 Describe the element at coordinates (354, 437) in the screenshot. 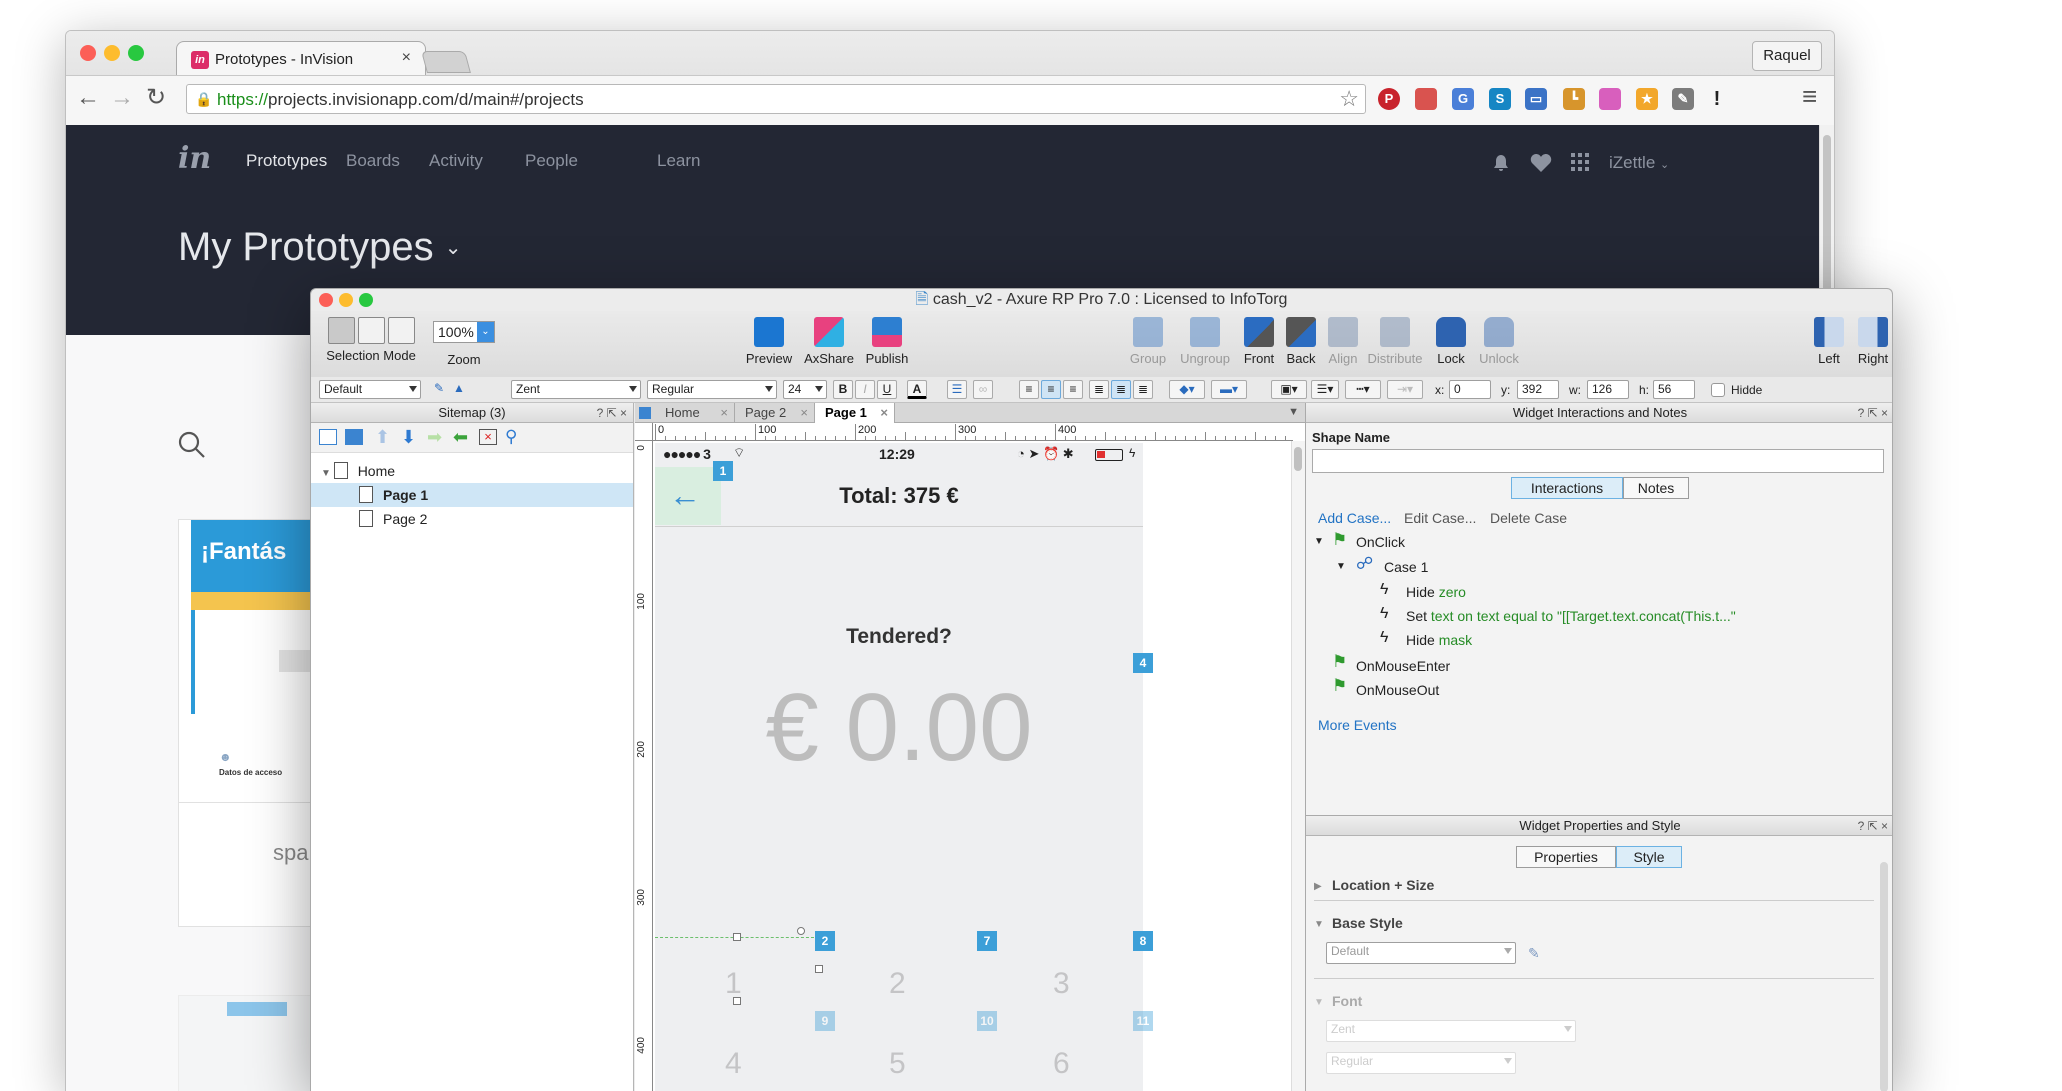

I see `add-folder-icon` at that location.